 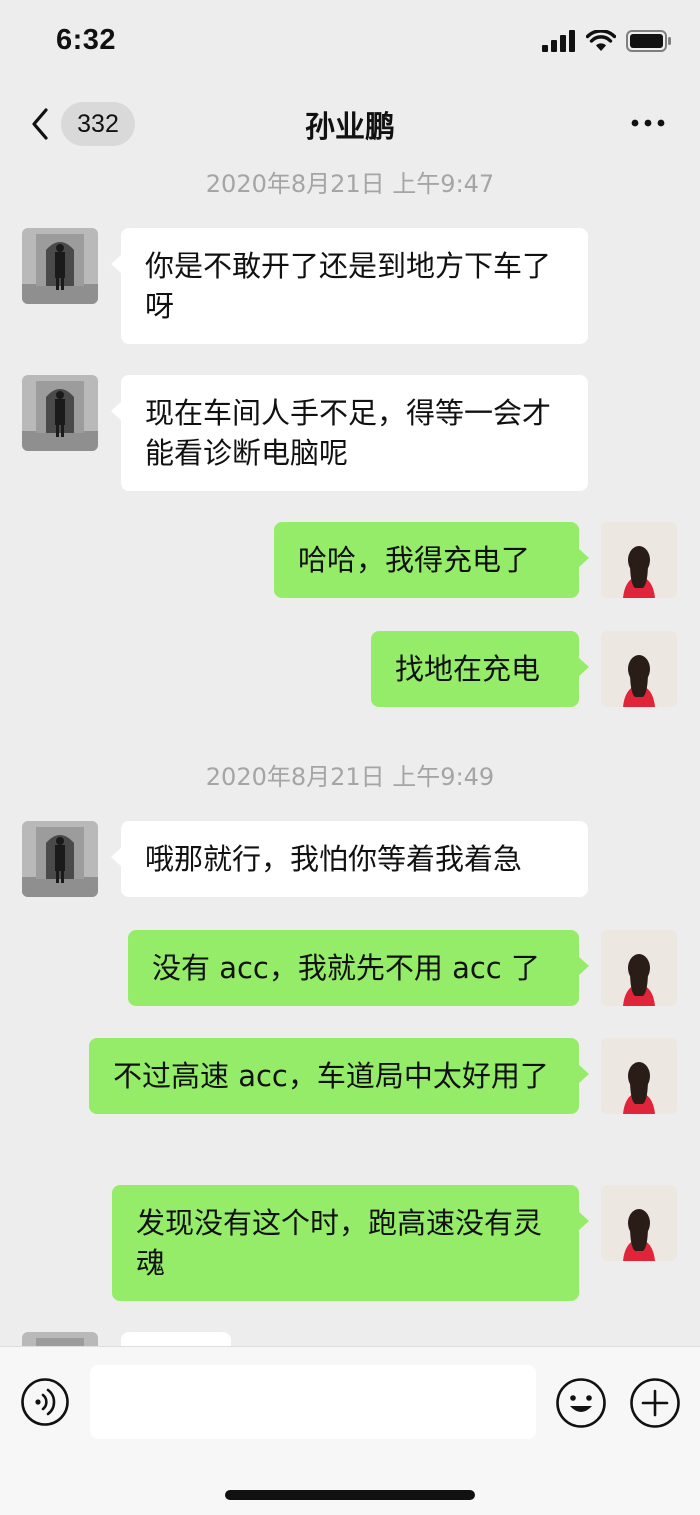 What do you see at coordinates (648, 123) in the screenshot?
I see `more-options-button` at bounding box center [648, 123].